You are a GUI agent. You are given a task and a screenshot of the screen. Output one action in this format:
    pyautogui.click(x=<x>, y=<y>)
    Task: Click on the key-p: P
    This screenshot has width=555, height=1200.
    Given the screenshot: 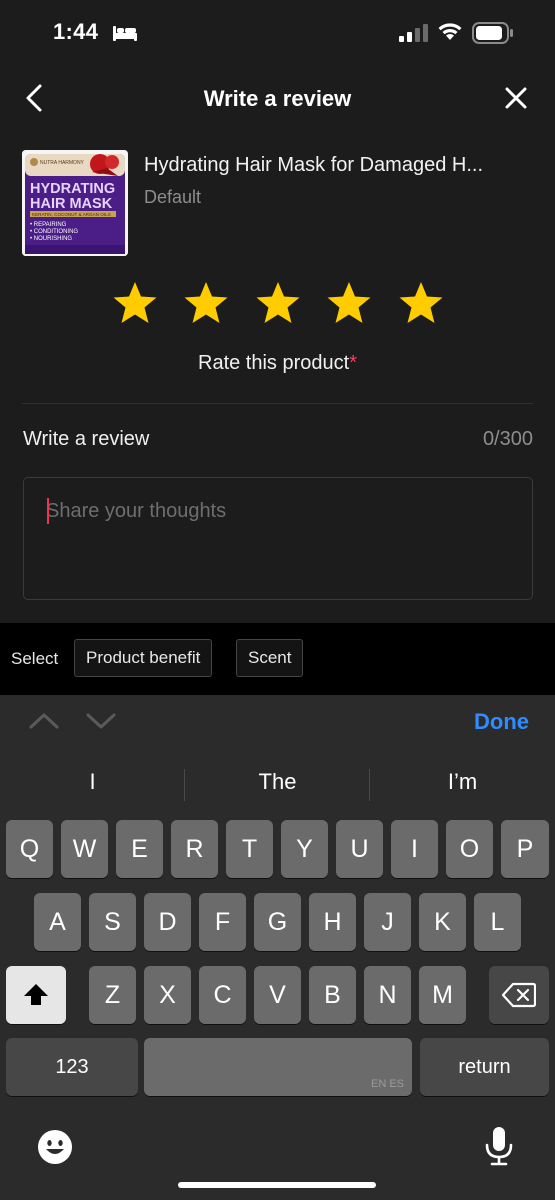 What is the action you would take?
    pyautogui.click(x=525, y=849)
    